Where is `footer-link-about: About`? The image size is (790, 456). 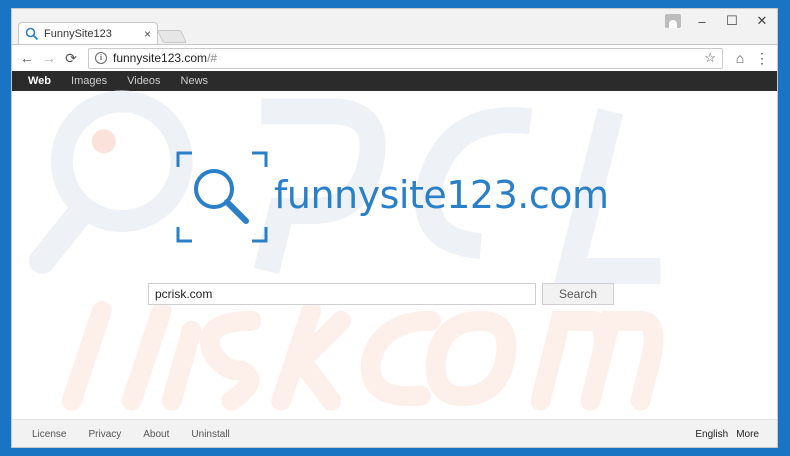 footer-link-about: About is located at coordinates (156, 434).